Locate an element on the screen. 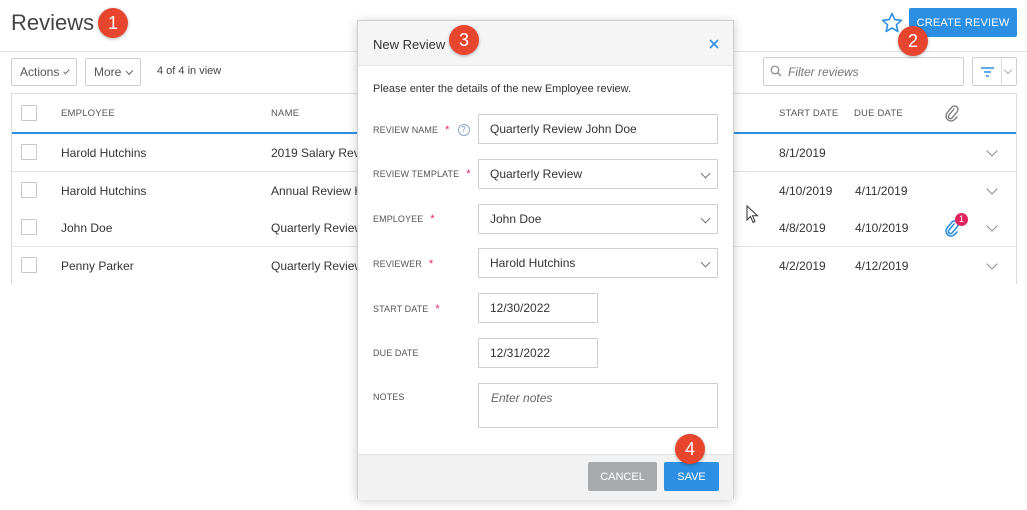 Image resolution: width=1027 pixels, height=510 pixels. filter-separator is located at coordinates (1001, 71).